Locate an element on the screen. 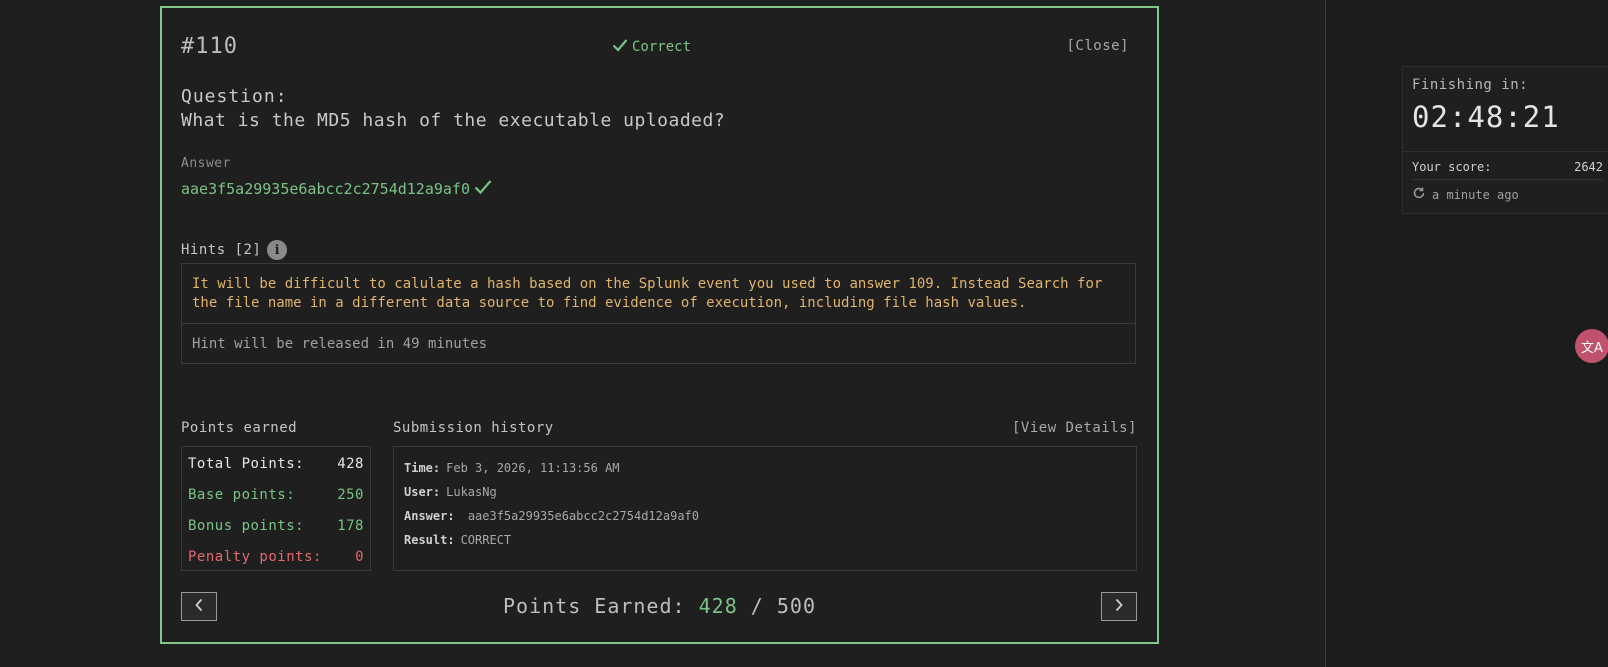 The width and height of the screenshot is (1608, 667). points-earned-label: Points earned is located at coordinates (239, 428).